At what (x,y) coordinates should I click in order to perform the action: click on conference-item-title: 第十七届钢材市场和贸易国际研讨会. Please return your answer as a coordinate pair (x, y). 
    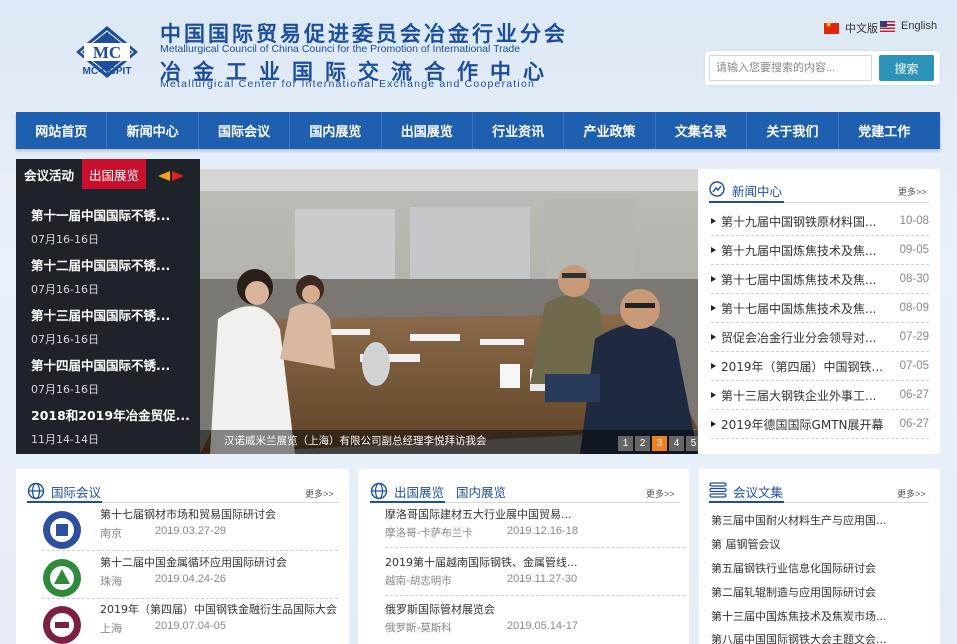
    Looking at the image, I should click on (188, 514).